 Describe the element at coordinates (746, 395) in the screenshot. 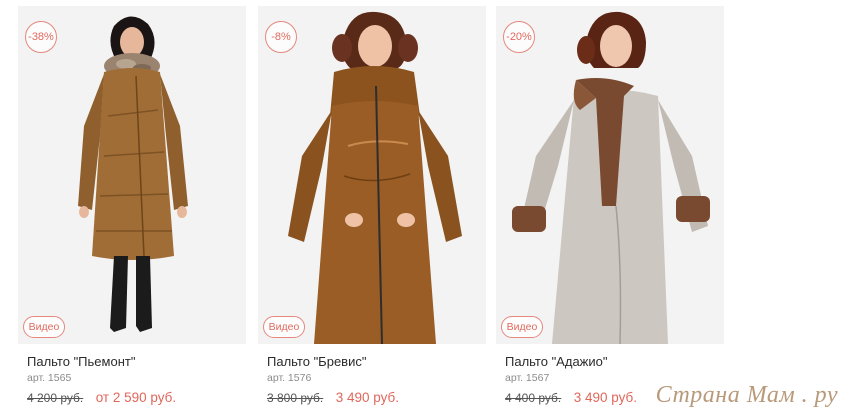

I see `site-watermark: Страна Мам . ру` at that location.